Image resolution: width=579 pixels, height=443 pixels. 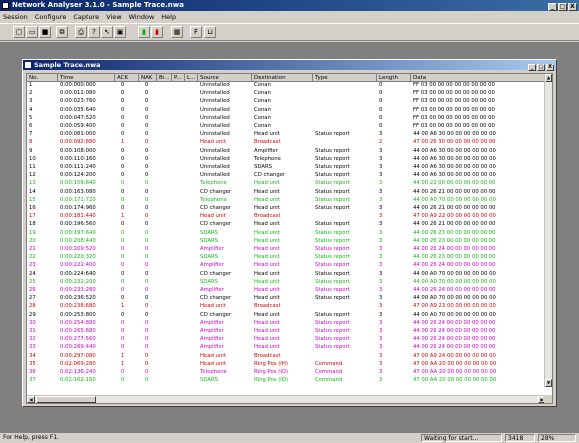 What do you see at coordinates (345, 78) in the screenshot?
I see `column-header-type: Type` at bounding box center [345, 78].